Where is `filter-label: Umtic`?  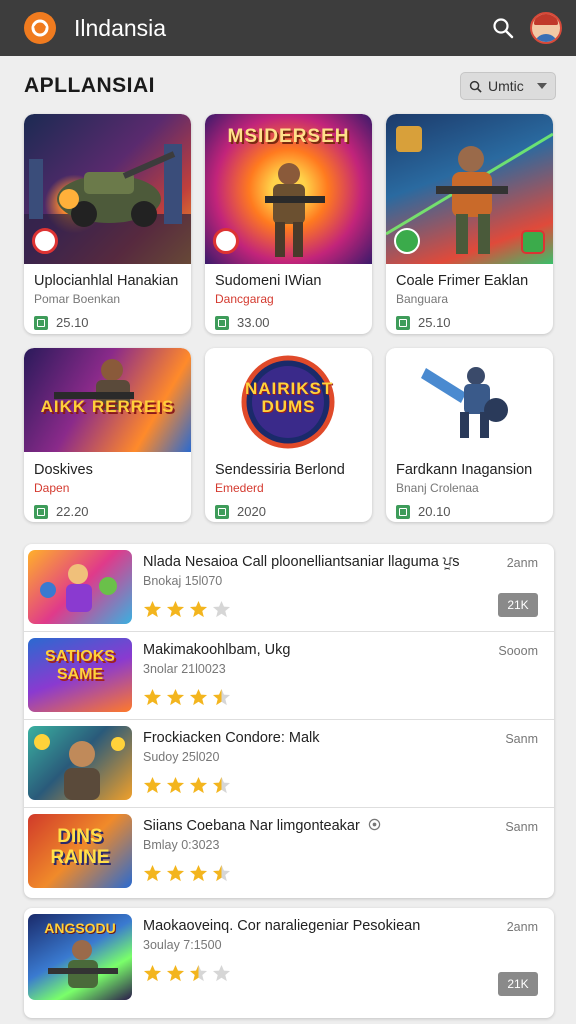
filter-label: Umtic is located at coordinates (506, 86).